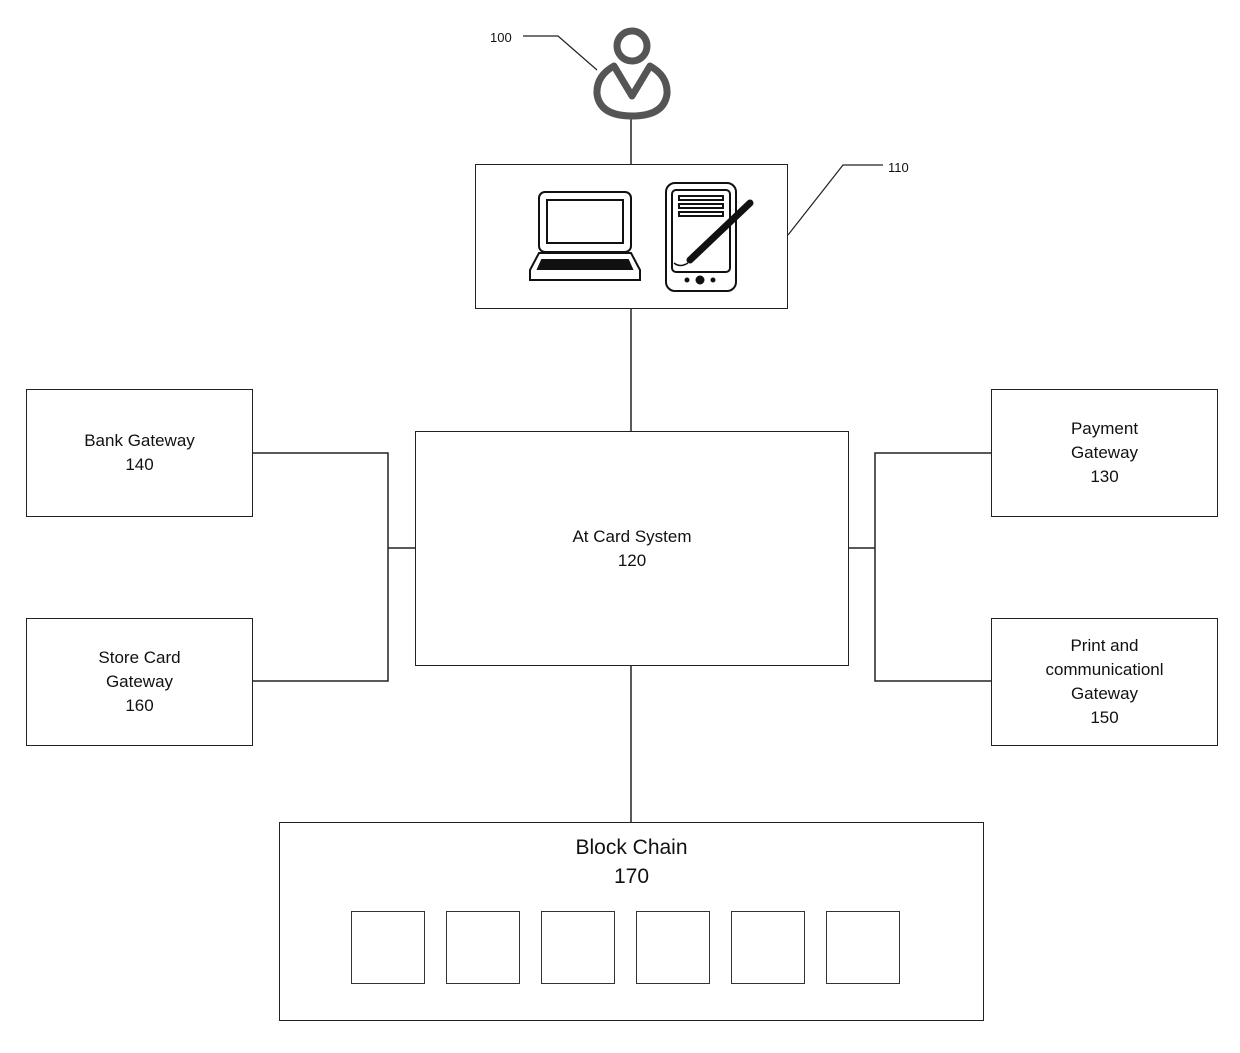 The width and height of the screenshot is (1240, 1053). What do you see at coordinates (139, 657) in the screenshot?
I see `node-line: Store Card` at bounding box center [139, 657].